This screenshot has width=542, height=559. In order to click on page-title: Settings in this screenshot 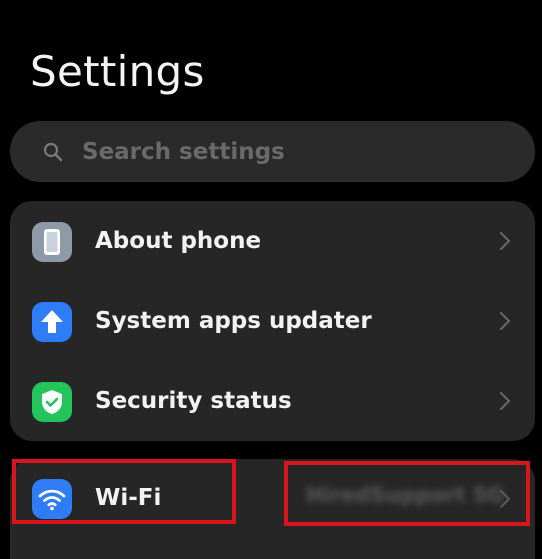, I will do `click(117, 71)`.